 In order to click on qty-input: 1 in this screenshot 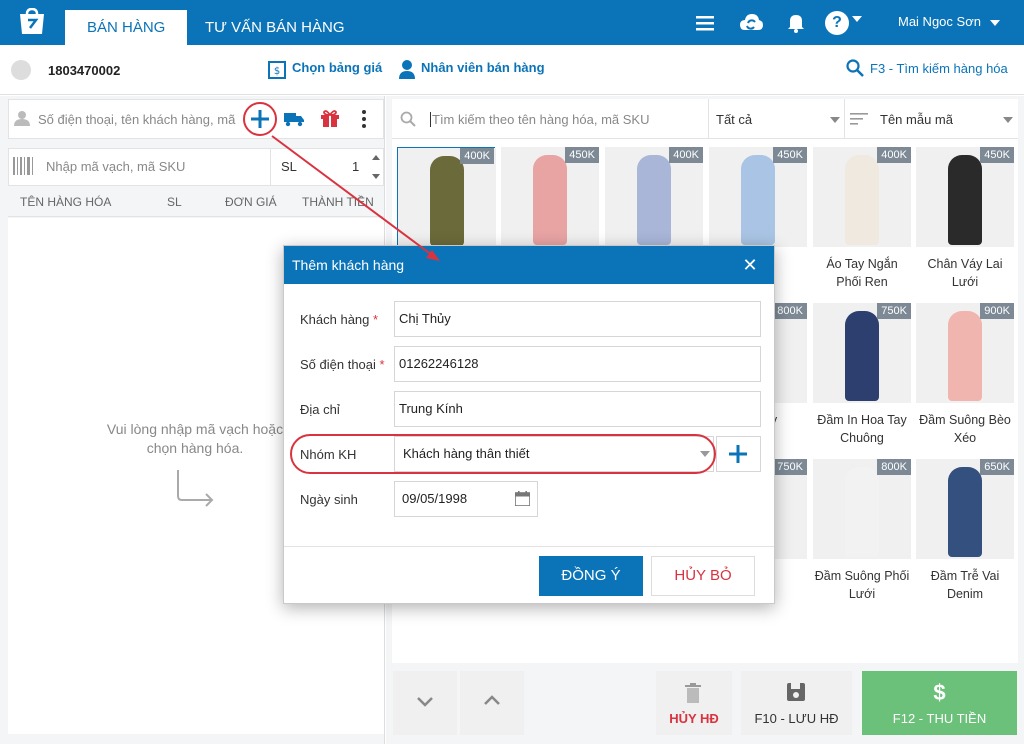, I will do `click(355, 166)`.